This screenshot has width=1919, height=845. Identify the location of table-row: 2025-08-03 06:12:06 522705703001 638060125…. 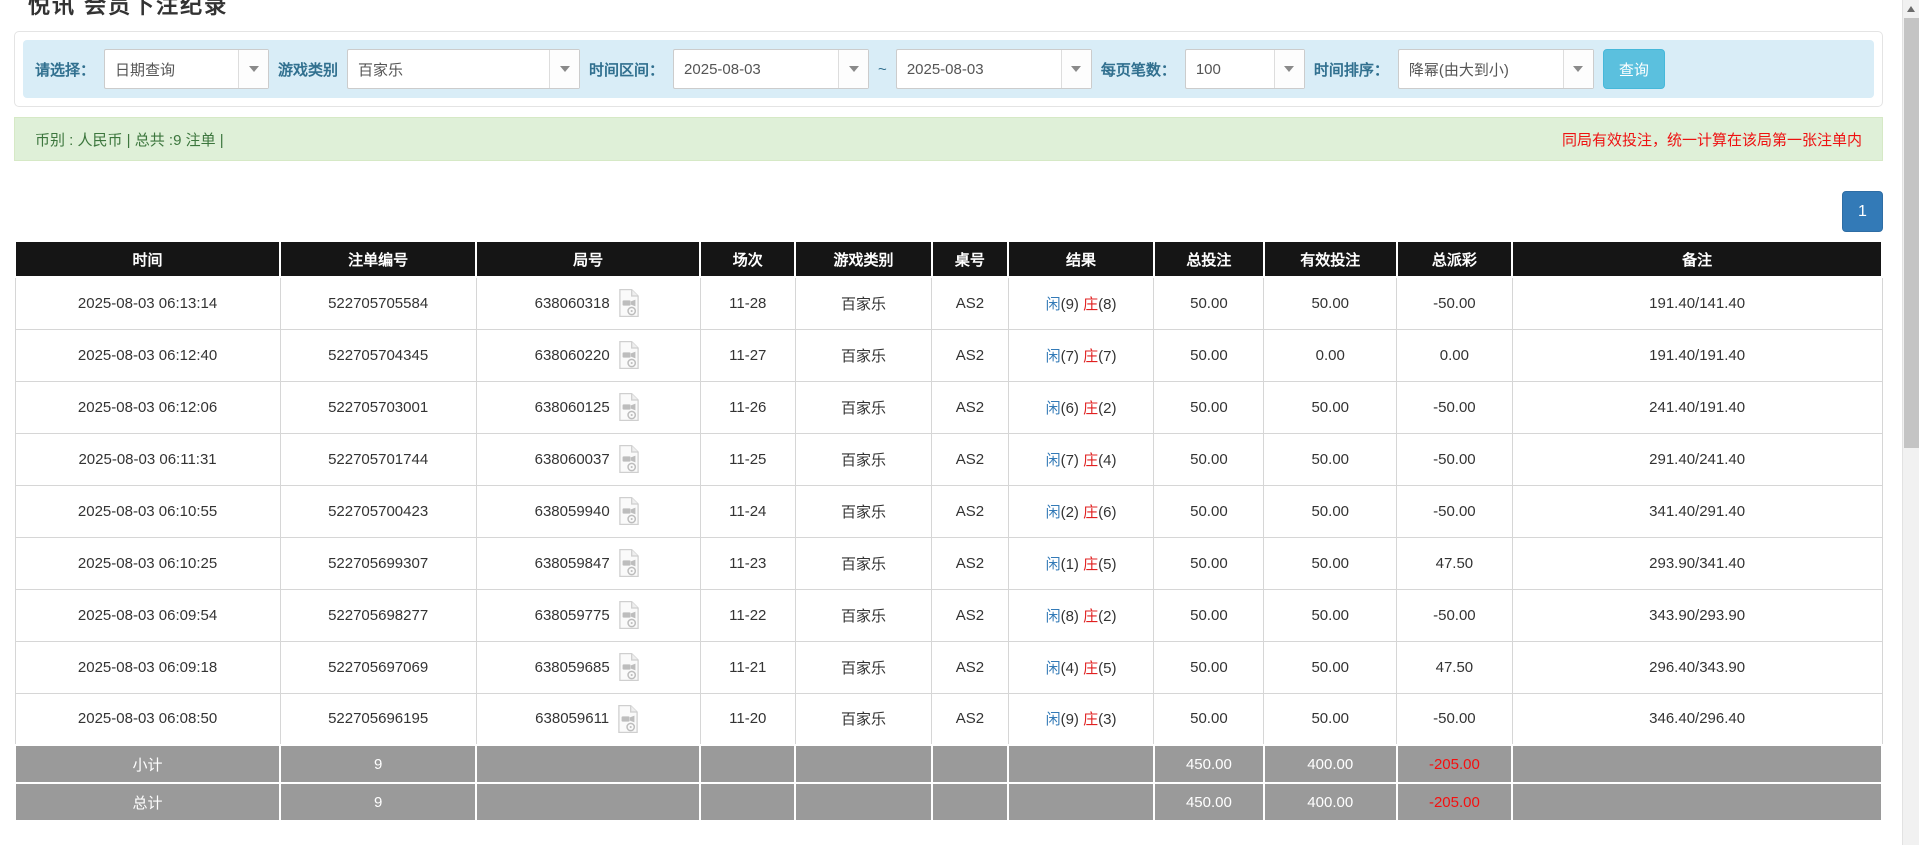
(948, 407).